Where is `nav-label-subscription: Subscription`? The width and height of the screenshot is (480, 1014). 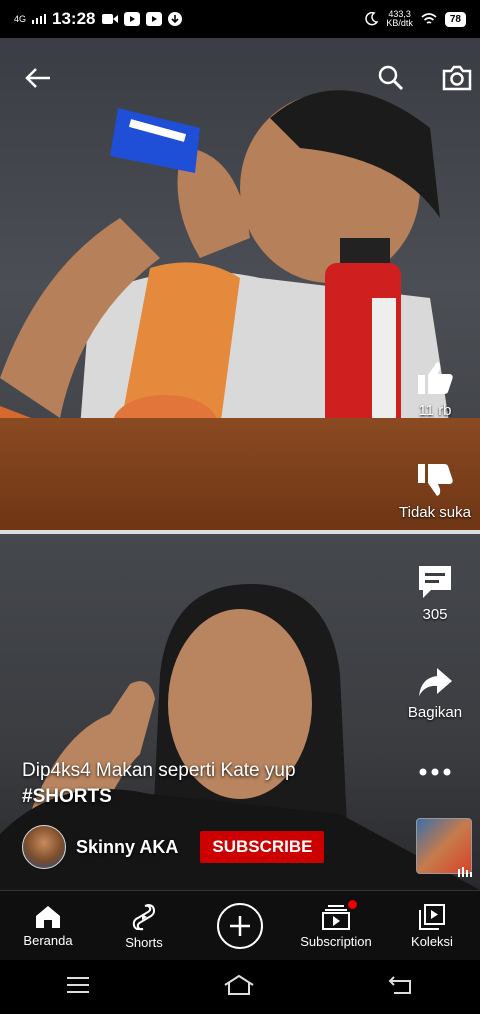
nav-label-subscription: Subscription is located at coordinates (336, 941).